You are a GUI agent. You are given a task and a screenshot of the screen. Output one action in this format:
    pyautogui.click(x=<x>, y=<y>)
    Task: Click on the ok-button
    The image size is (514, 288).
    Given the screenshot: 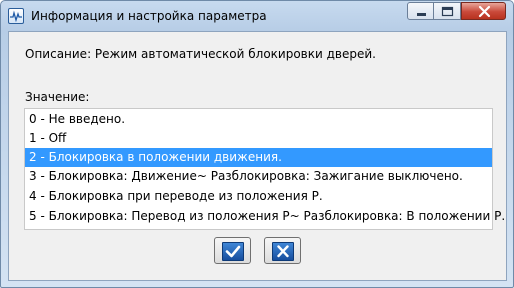 What is the action you would take?
    pyautogui.click(x=232, y=250)
    